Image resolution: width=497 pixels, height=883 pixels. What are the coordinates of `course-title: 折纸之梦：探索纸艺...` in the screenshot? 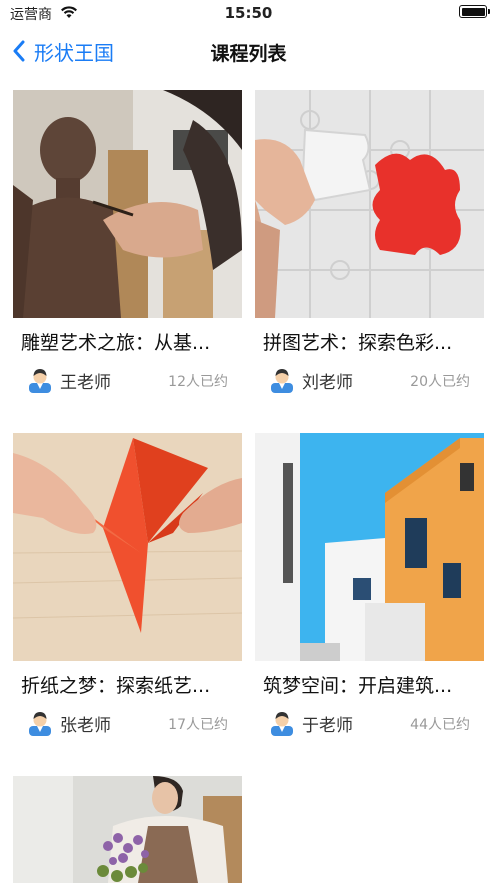 It's located at (116, 686).